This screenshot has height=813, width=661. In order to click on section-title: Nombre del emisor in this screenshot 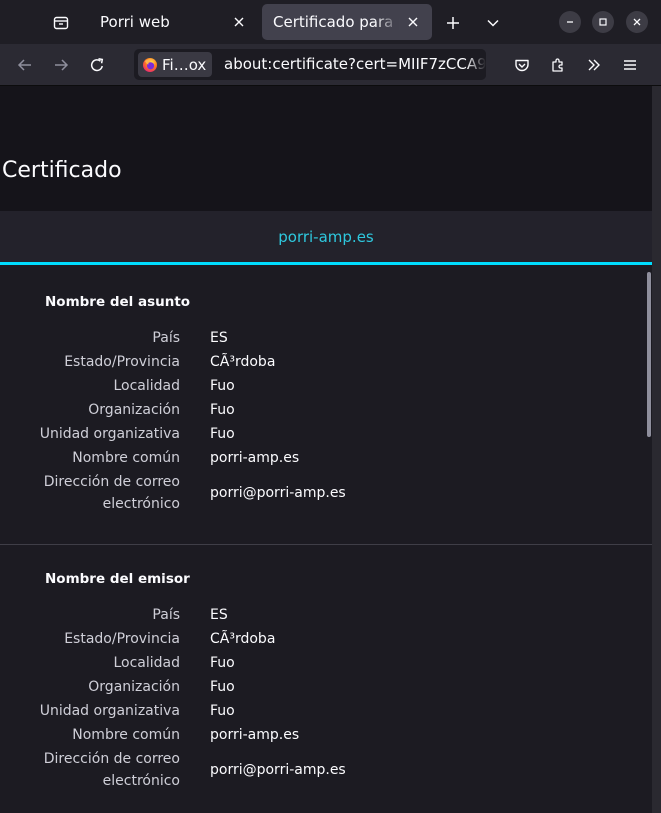, I will do `click(117, 579)`.